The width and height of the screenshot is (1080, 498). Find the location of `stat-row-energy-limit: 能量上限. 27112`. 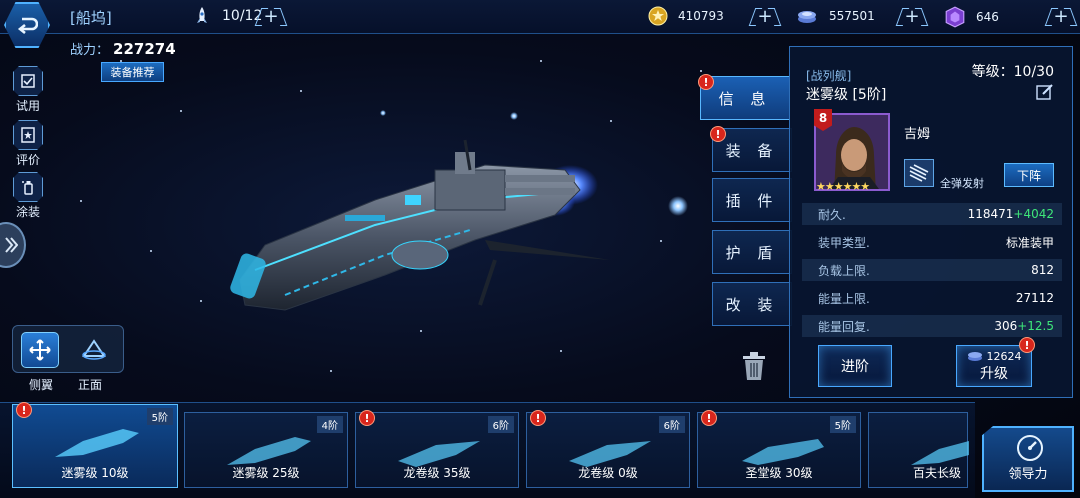

stat-row-energy-limit: 能量上限. 27112 is located at coordinates (936, 298).